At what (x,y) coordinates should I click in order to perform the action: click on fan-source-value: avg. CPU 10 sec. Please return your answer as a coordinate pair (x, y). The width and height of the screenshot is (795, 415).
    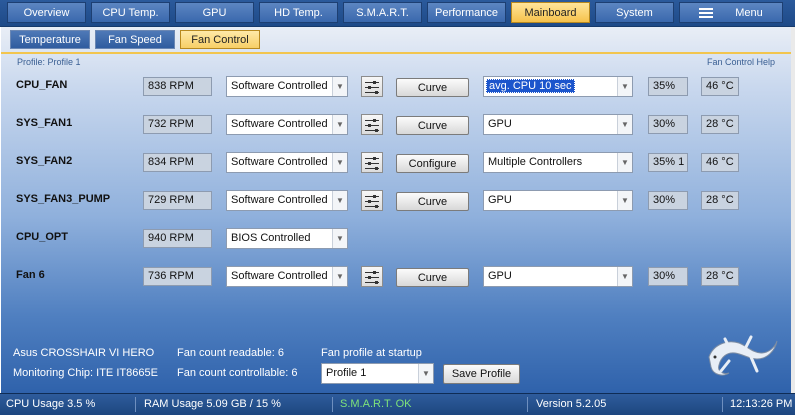
    Looking at the image, I should click on (530, 86).